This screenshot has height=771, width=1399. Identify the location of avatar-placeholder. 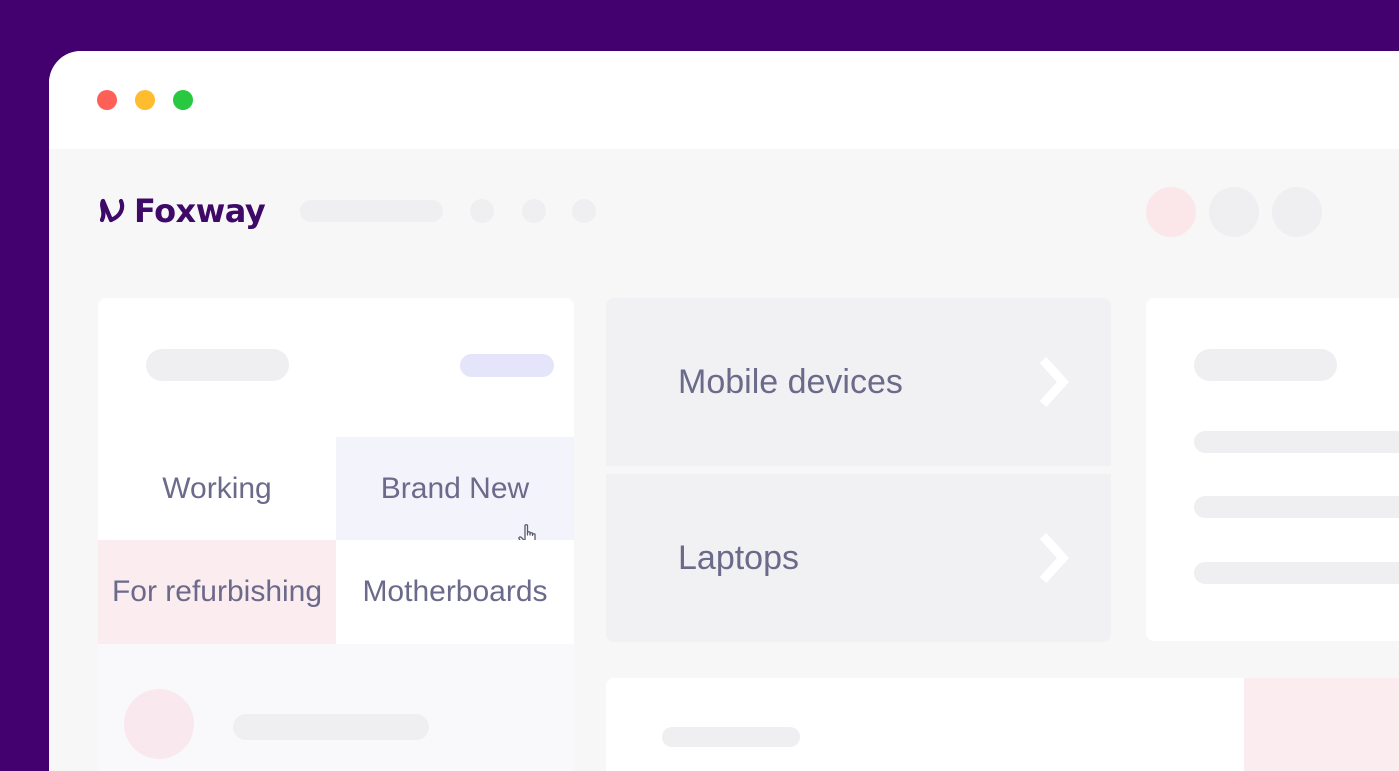
(159, 724).